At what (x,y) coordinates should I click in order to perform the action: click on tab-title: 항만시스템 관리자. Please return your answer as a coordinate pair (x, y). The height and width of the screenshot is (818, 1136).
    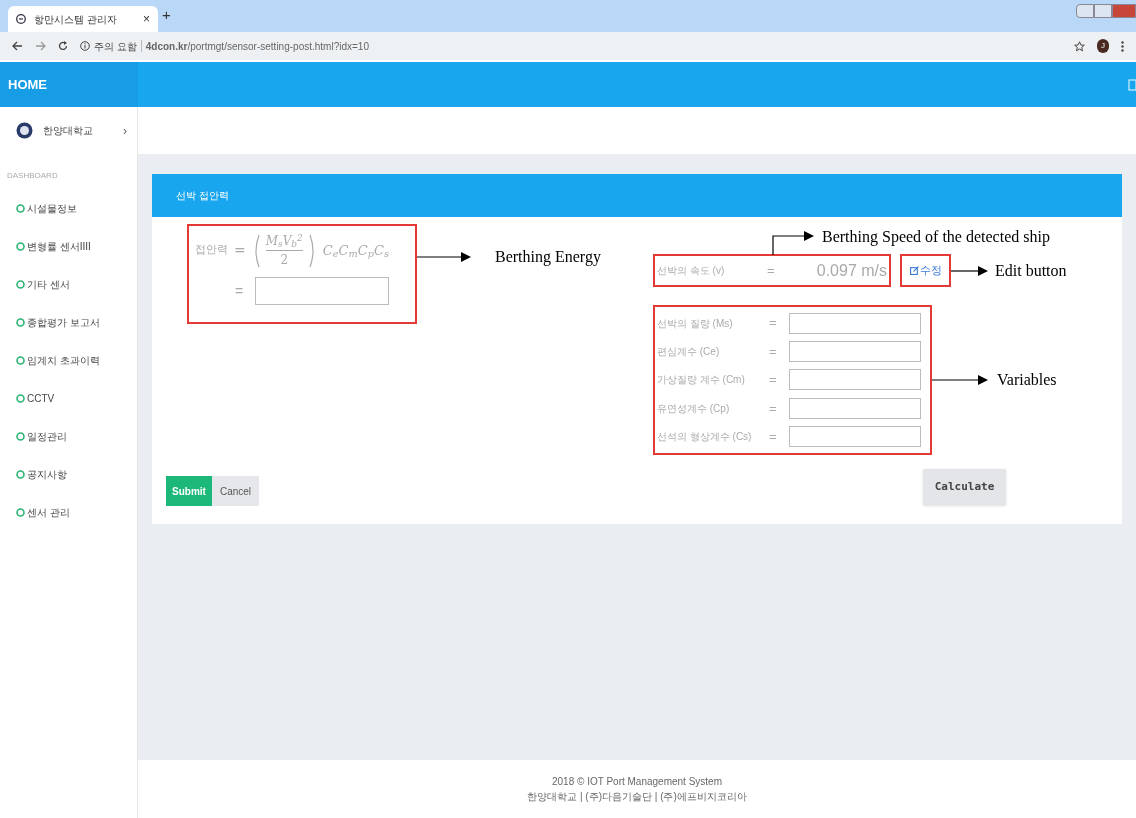
    Looking at the image, I should click on (76, 19).